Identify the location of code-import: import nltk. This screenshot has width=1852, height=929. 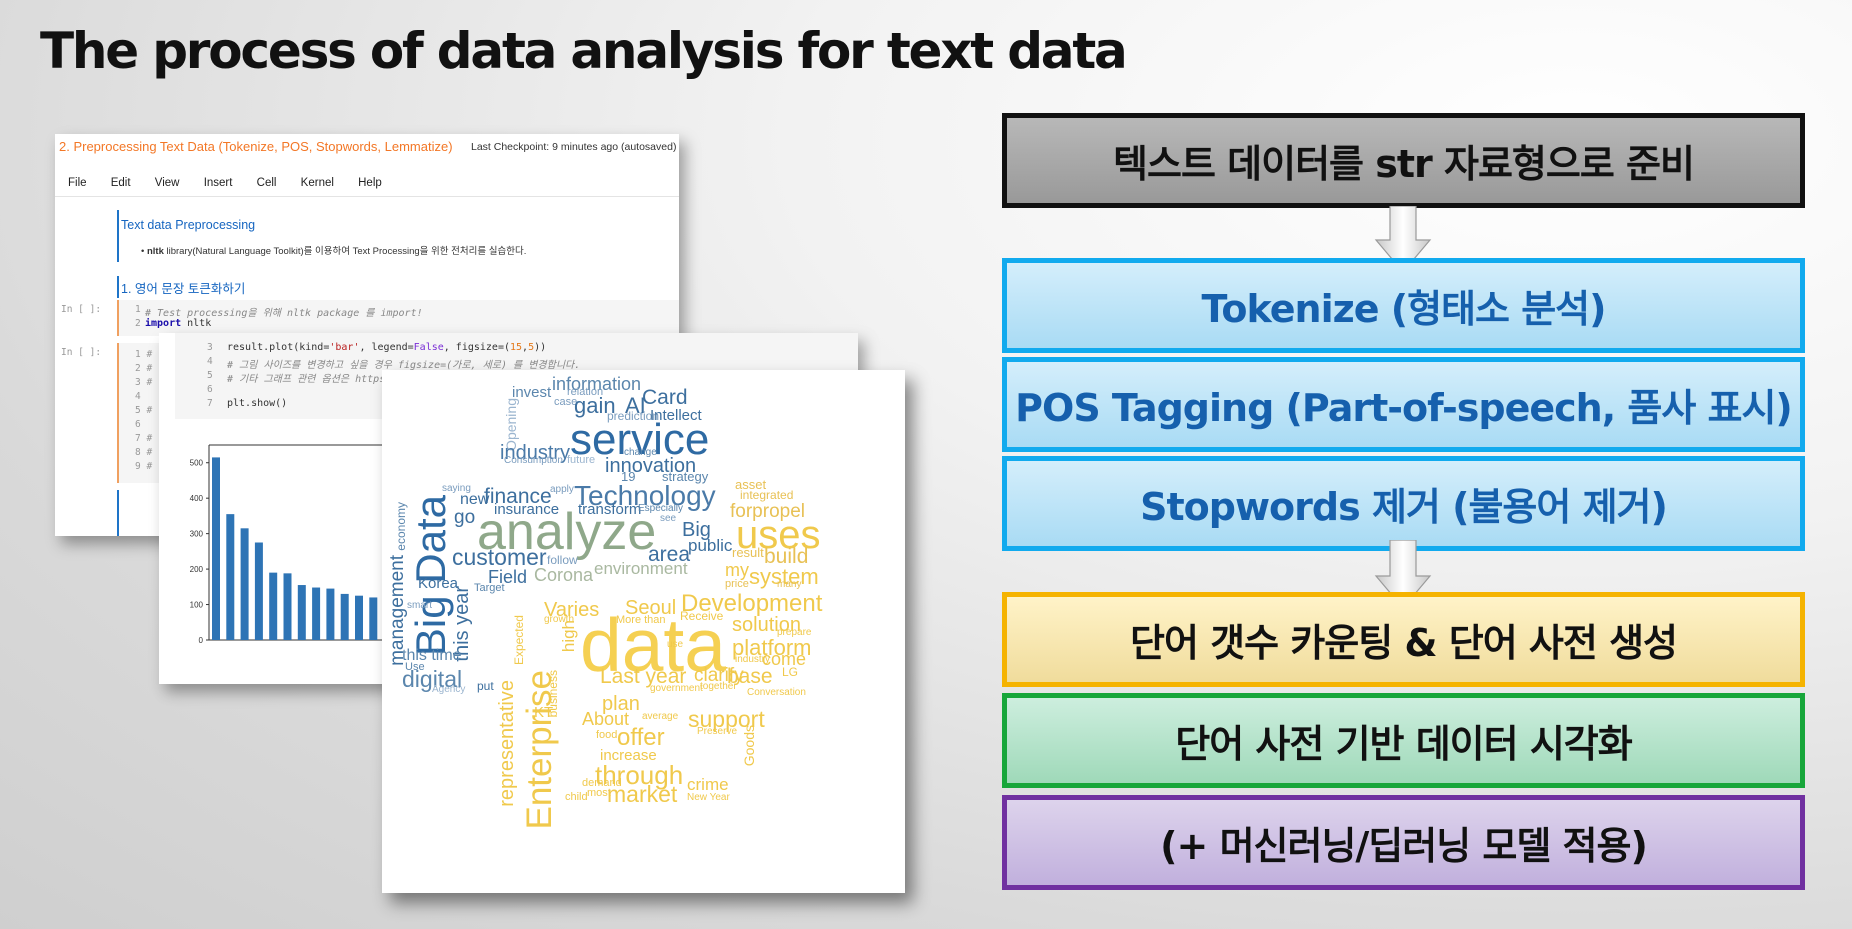
(178, 323).